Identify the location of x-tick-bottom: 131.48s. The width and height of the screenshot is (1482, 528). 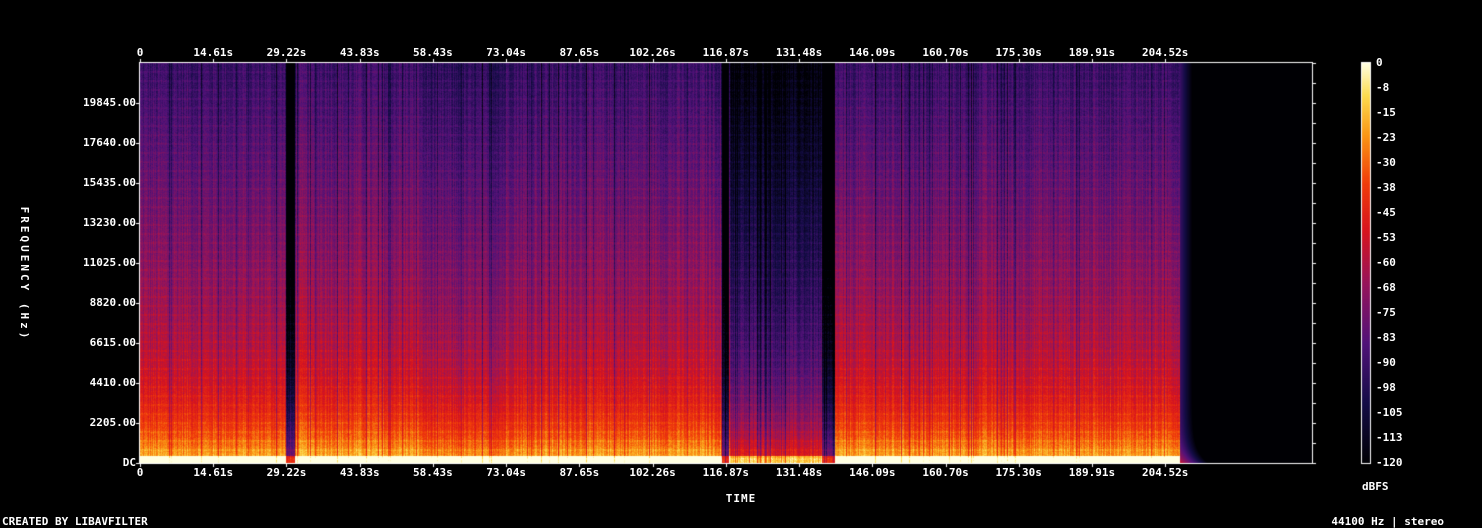
(799, 472).